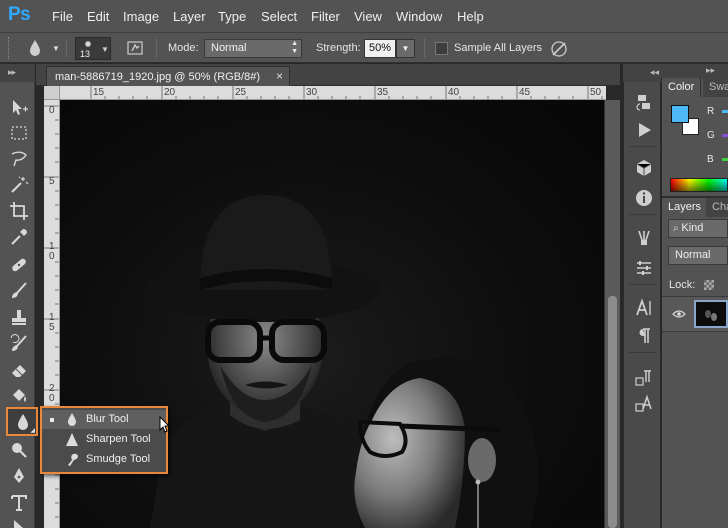 Image resolution: width=728 pixels, height=528 pixels. I want to click on info-icon, so click(644, 198).